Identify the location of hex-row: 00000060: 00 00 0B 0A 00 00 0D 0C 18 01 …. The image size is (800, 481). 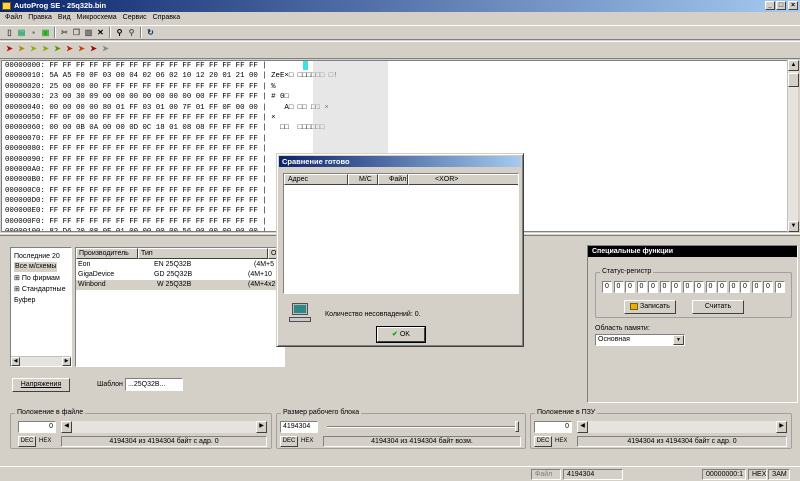
(396, 128).